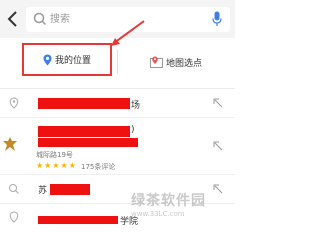  Describe the element at coordinates (217, 19) in the screenshot. I see `microphone-icon` at that location.